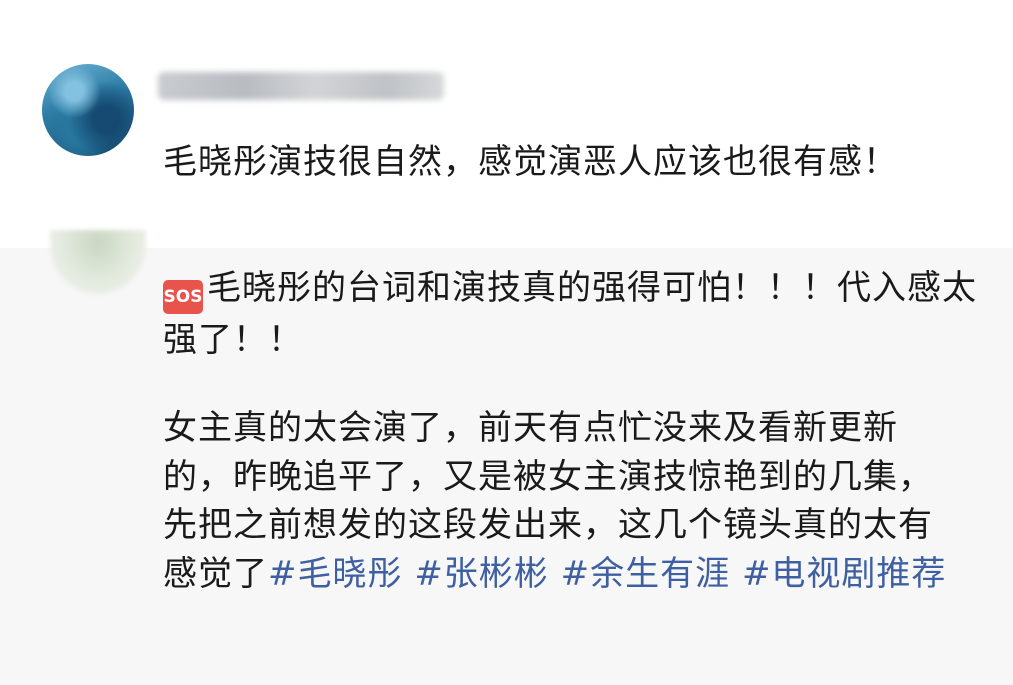 The height and width of the screenshot is (685, 1013). What do you see at coordinates (646, 574) in the screenshot?
I see `hashtag-link: #余生有涯` at bounding box center [646, 574].